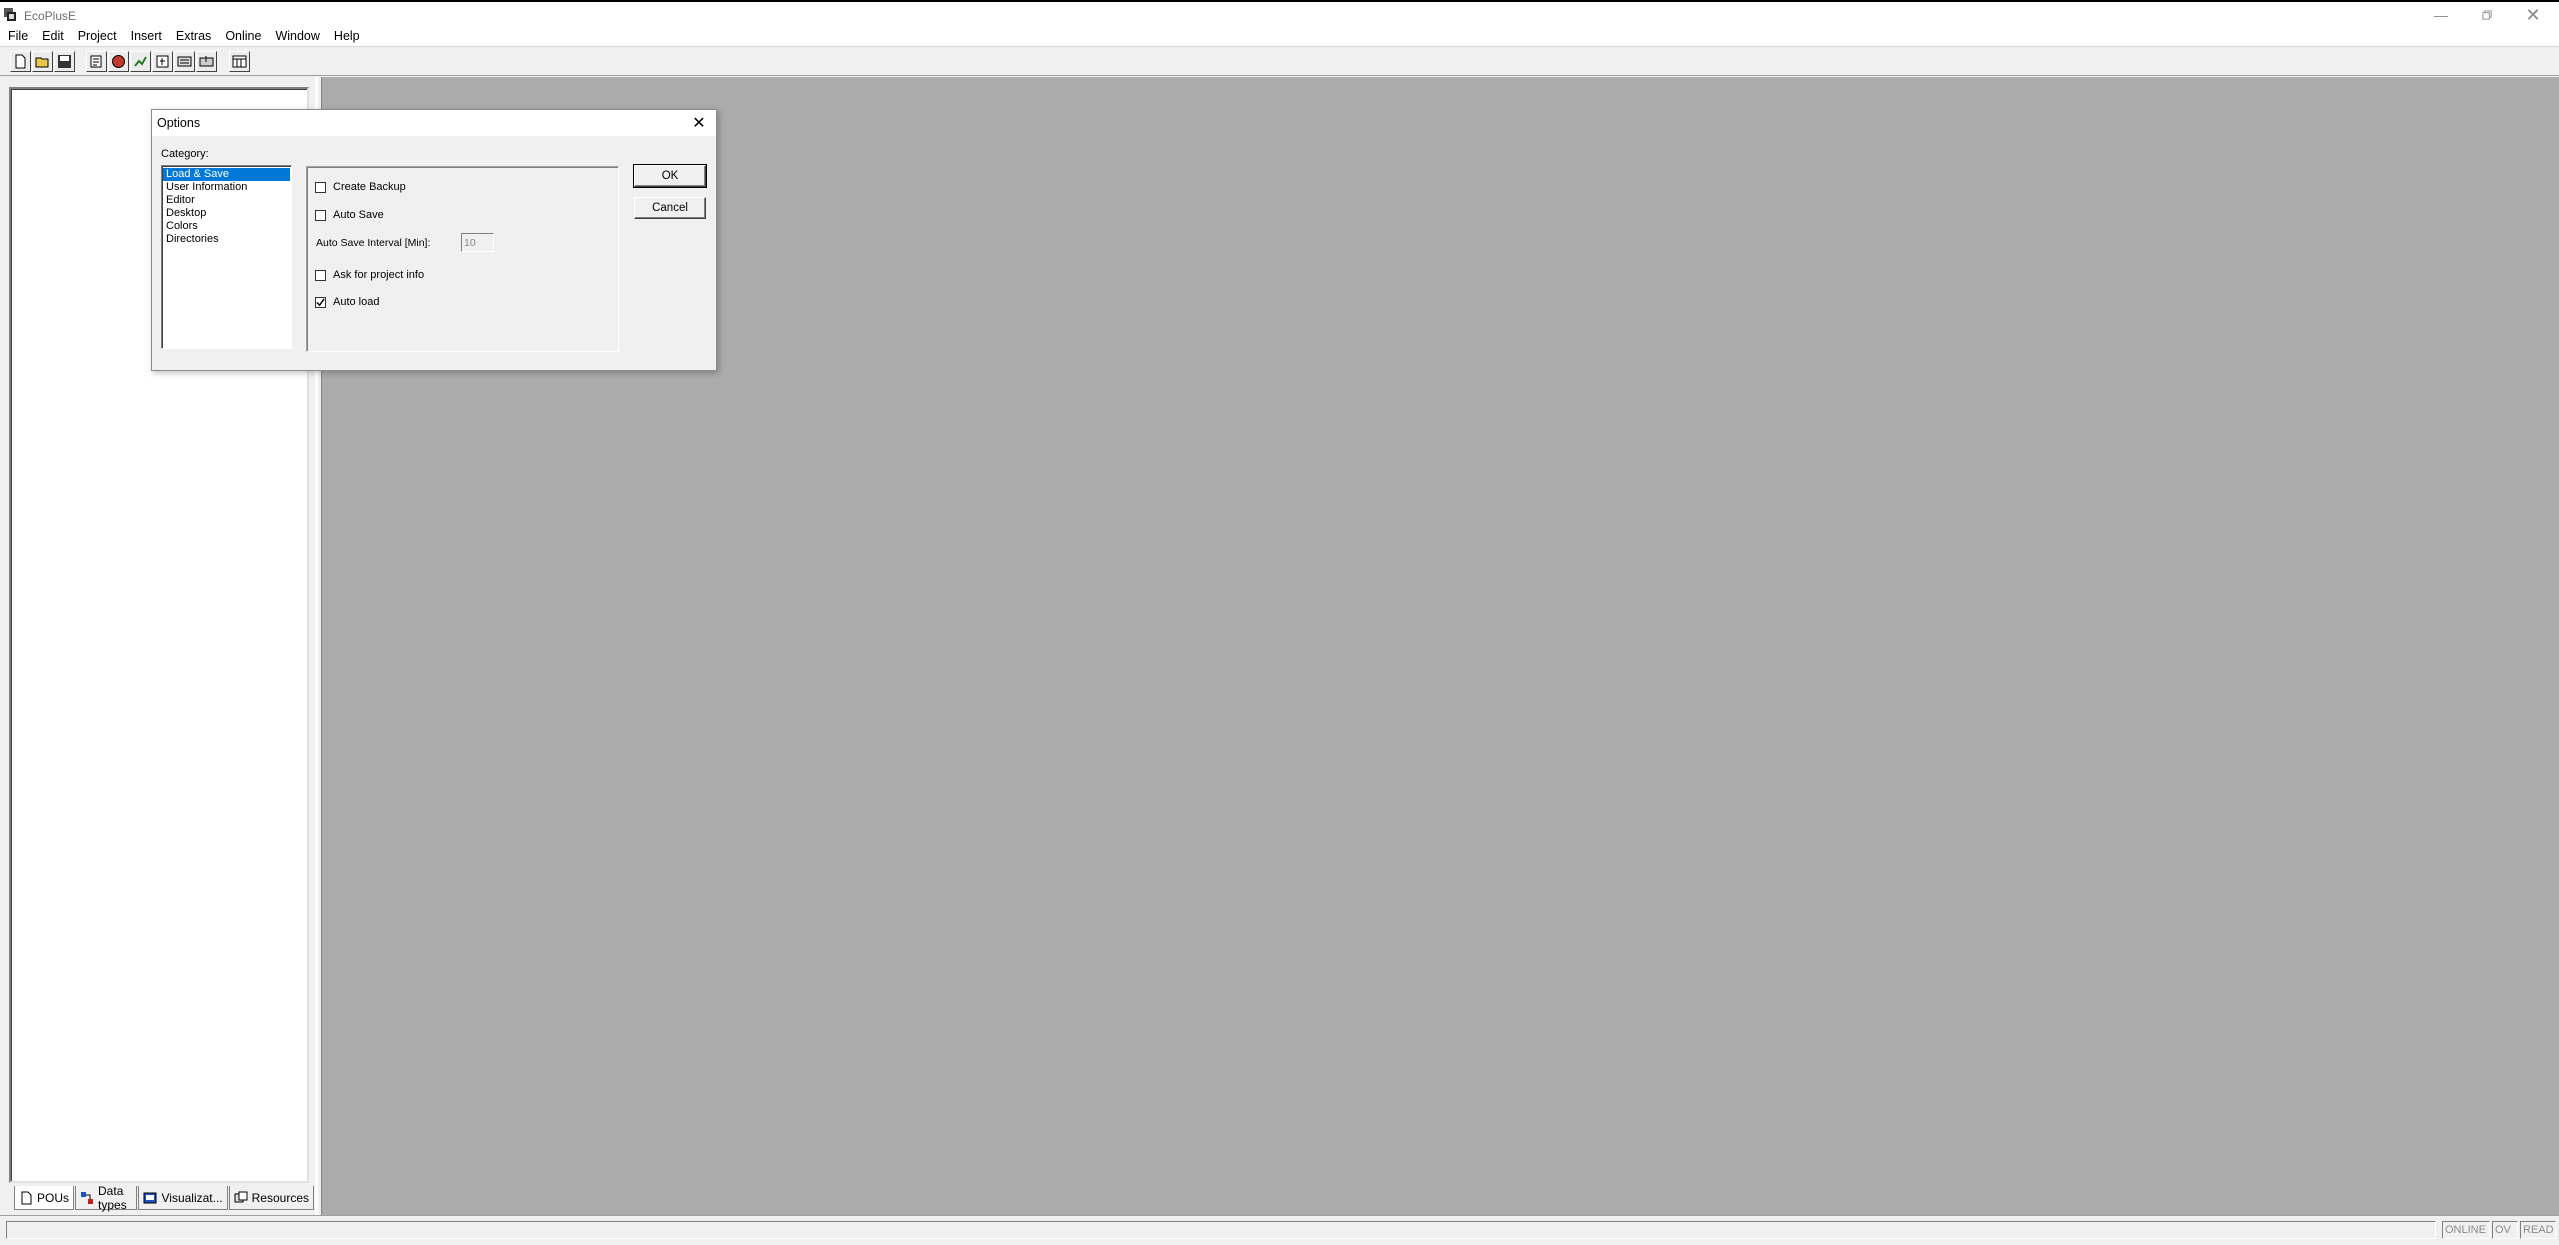 Image resolution: width=2559 pixels, height=1245 pixels. I want to click on create-backup-box, so click(320, 187).